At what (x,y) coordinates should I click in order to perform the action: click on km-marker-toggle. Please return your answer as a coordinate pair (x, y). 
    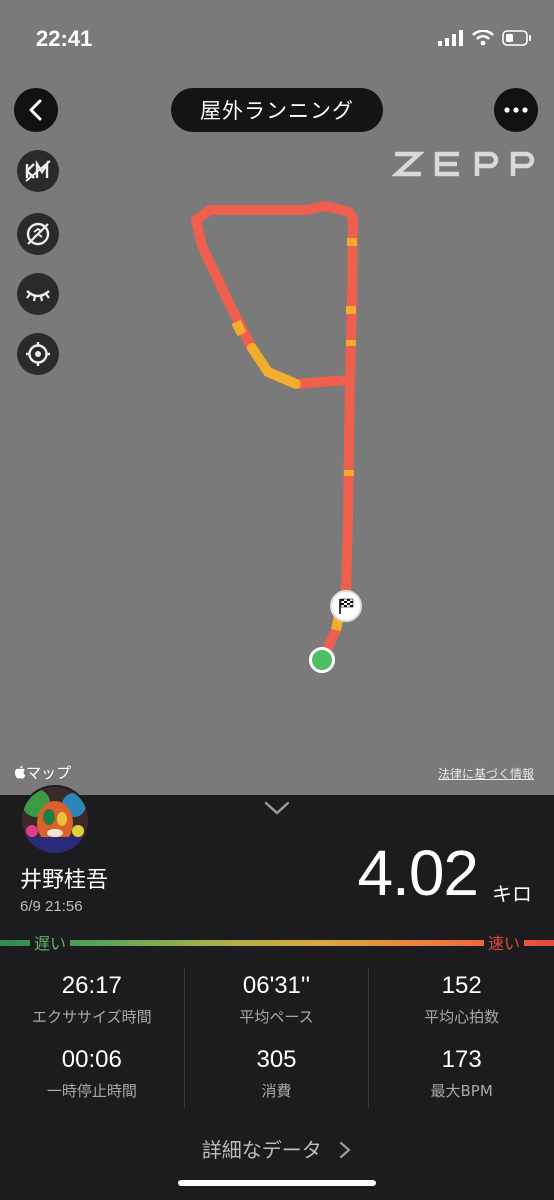
    Looking at the image, I should click on (38, 171).